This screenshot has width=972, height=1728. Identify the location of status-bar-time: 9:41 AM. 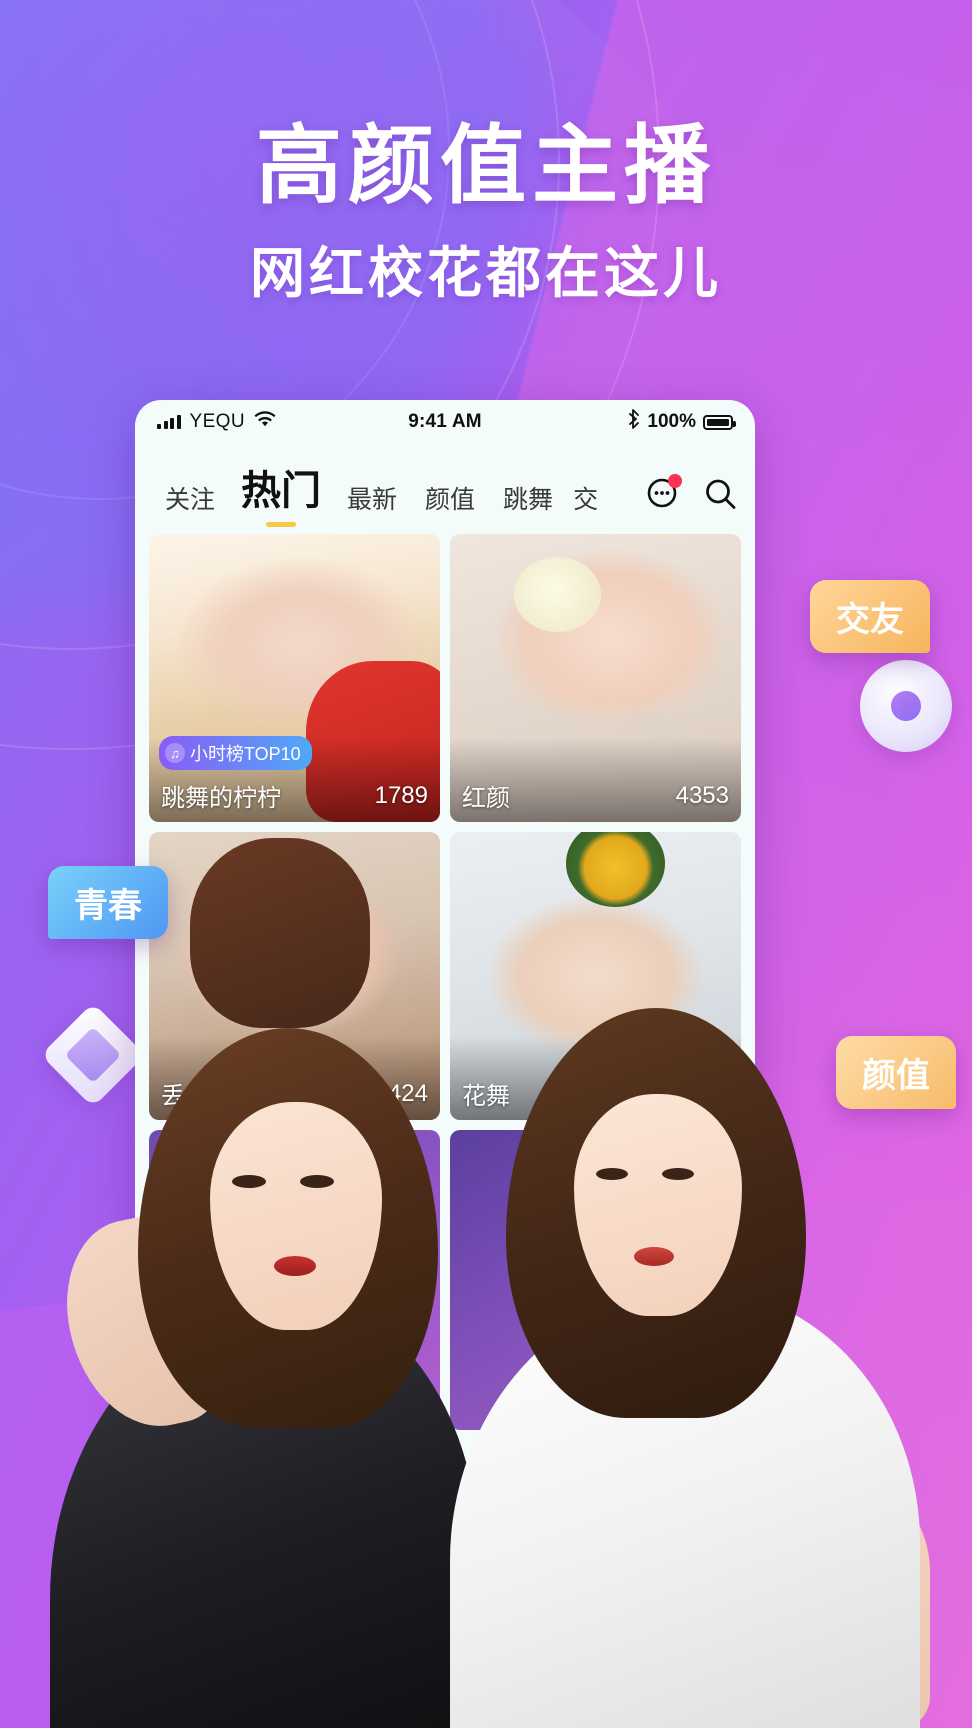
(445, 421).